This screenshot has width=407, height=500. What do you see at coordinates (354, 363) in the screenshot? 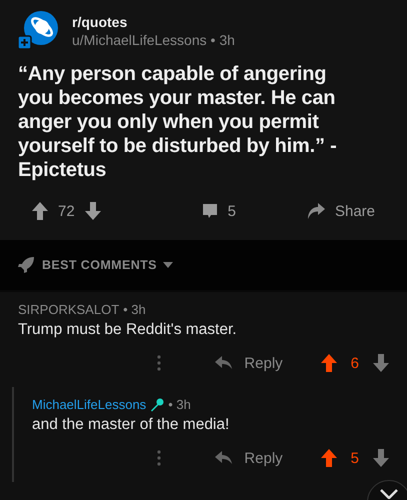
I see `comment-score: 6` at bounding box center [354, 363].